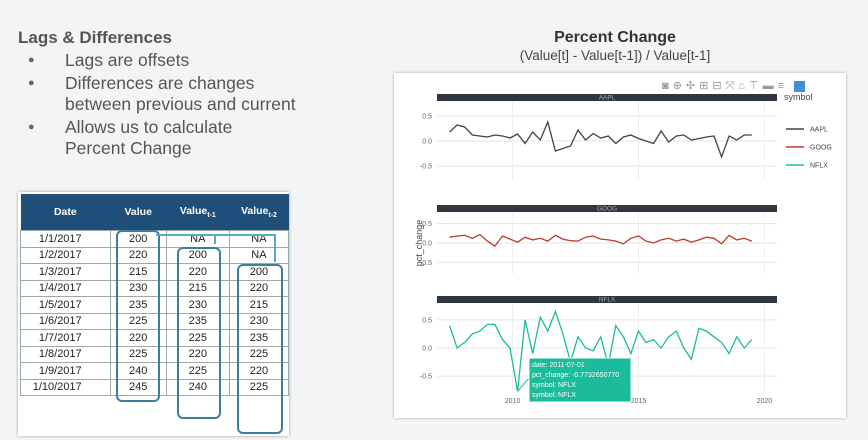 The width and height of the screenshot is (868, 440). I want to click on legend-label: AAPL, so click(819, 130).